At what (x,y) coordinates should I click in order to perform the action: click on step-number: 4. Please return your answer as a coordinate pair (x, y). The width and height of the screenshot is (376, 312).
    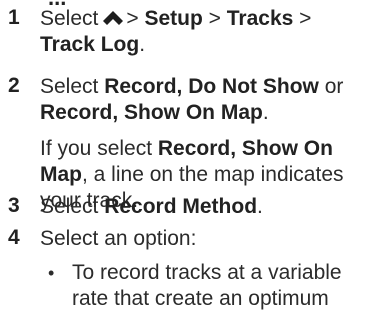
    Looking at the image, I should click on (14, 237).